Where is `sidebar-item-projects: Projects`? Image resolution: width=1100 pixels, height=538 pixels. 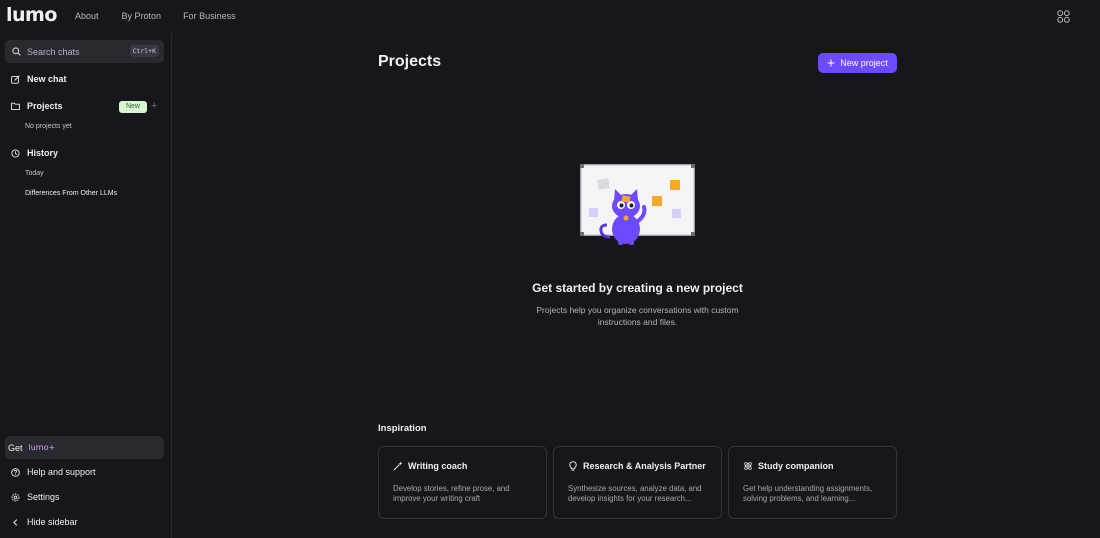
sidebar-item-projects: Projects is located at coordinates (37, 106).